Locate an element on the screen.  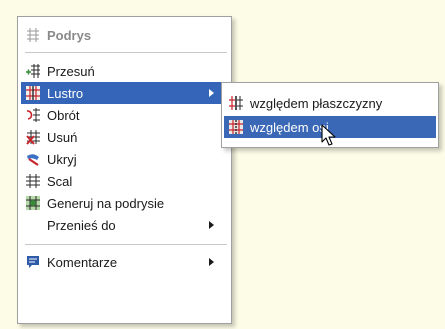
submenu-item-plaszczyzny: względem płaszczyzny is located at coordinates (330, 103).